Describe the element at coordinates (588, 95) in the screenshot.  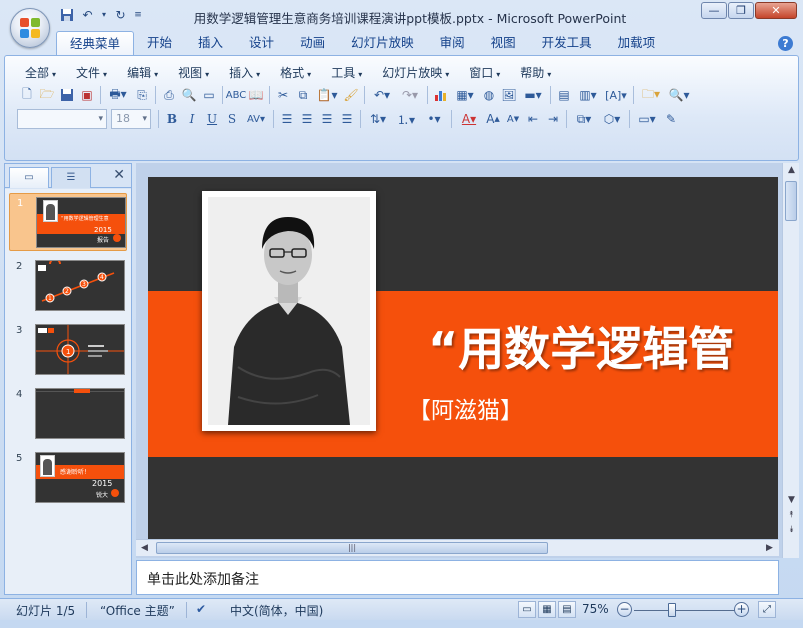
I see `layout-icon: ▥▾` at that location.